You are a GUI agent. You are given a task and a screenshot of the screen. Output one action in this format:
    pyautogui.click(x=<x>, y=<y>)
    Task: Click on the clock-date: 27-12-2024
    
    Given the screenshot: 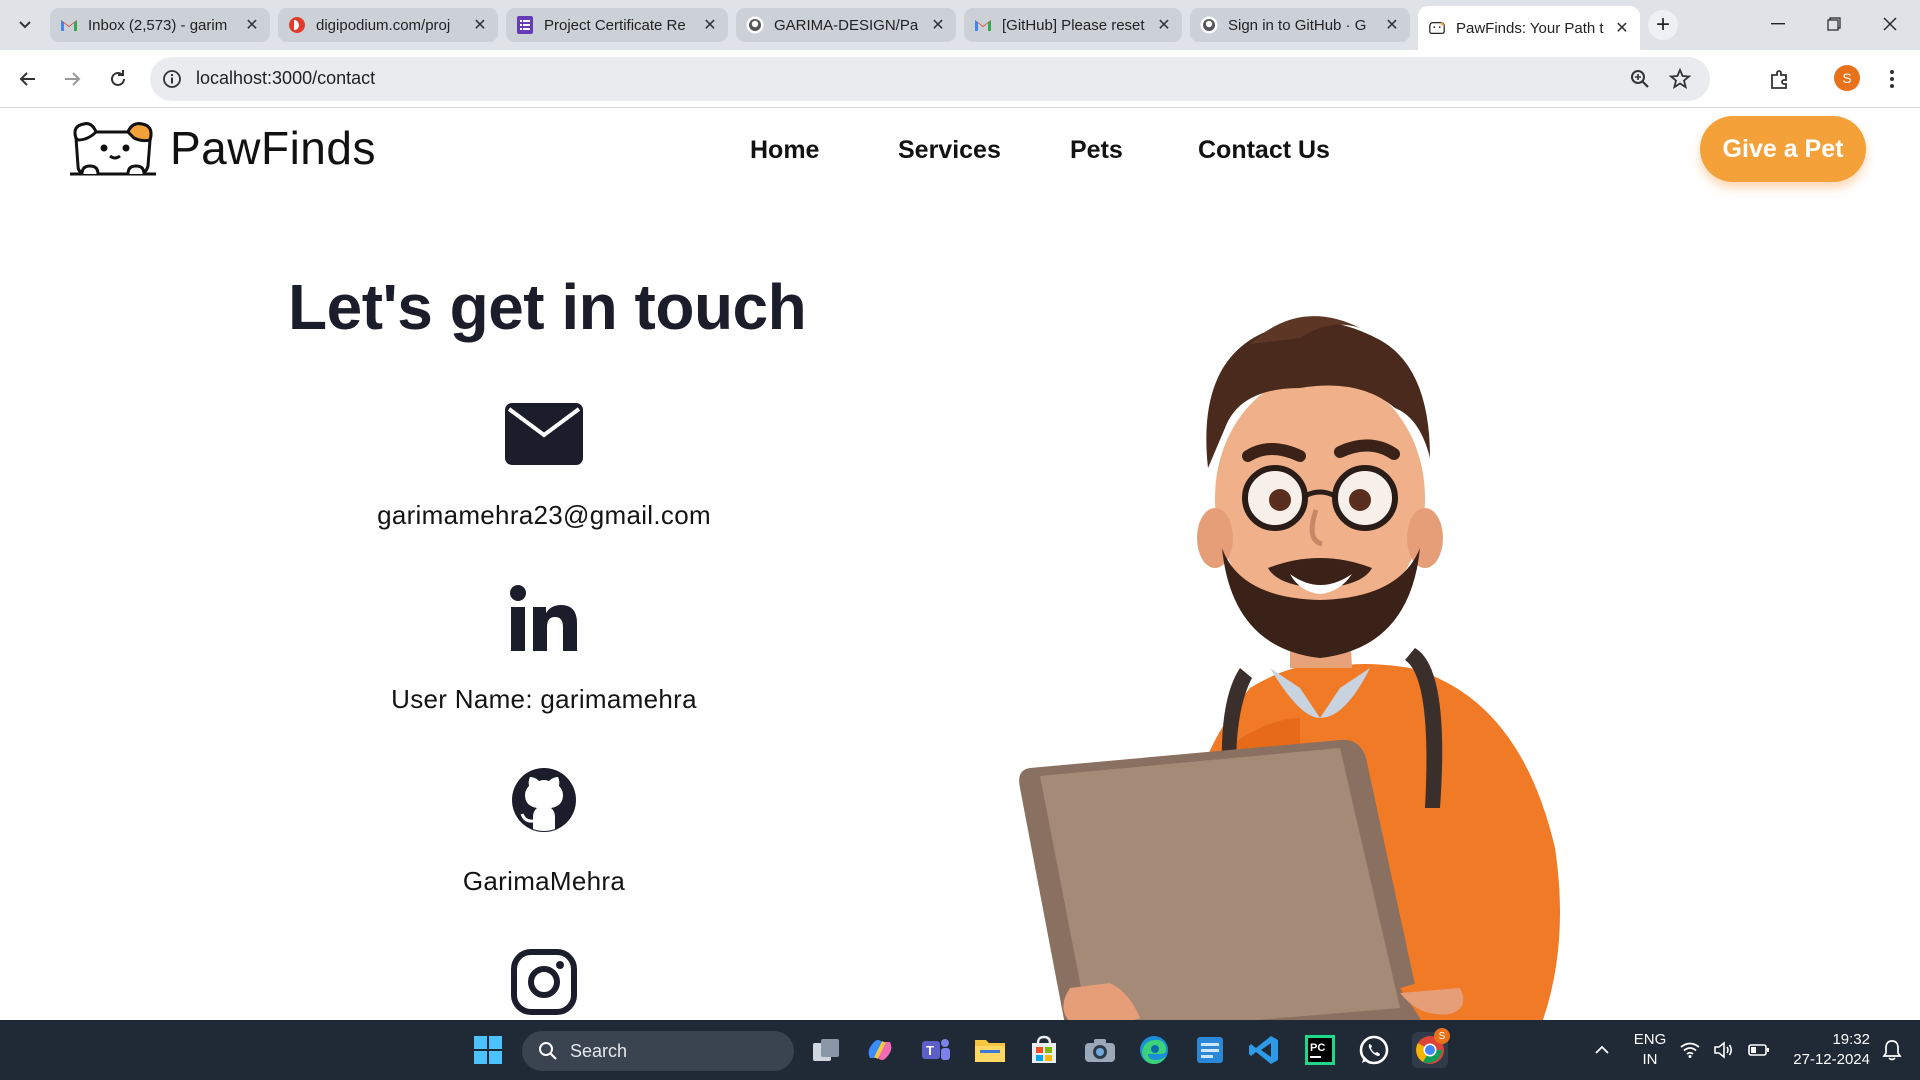 What is the action you would take?
    pyautogui.click(x=1831, y=1059)
    